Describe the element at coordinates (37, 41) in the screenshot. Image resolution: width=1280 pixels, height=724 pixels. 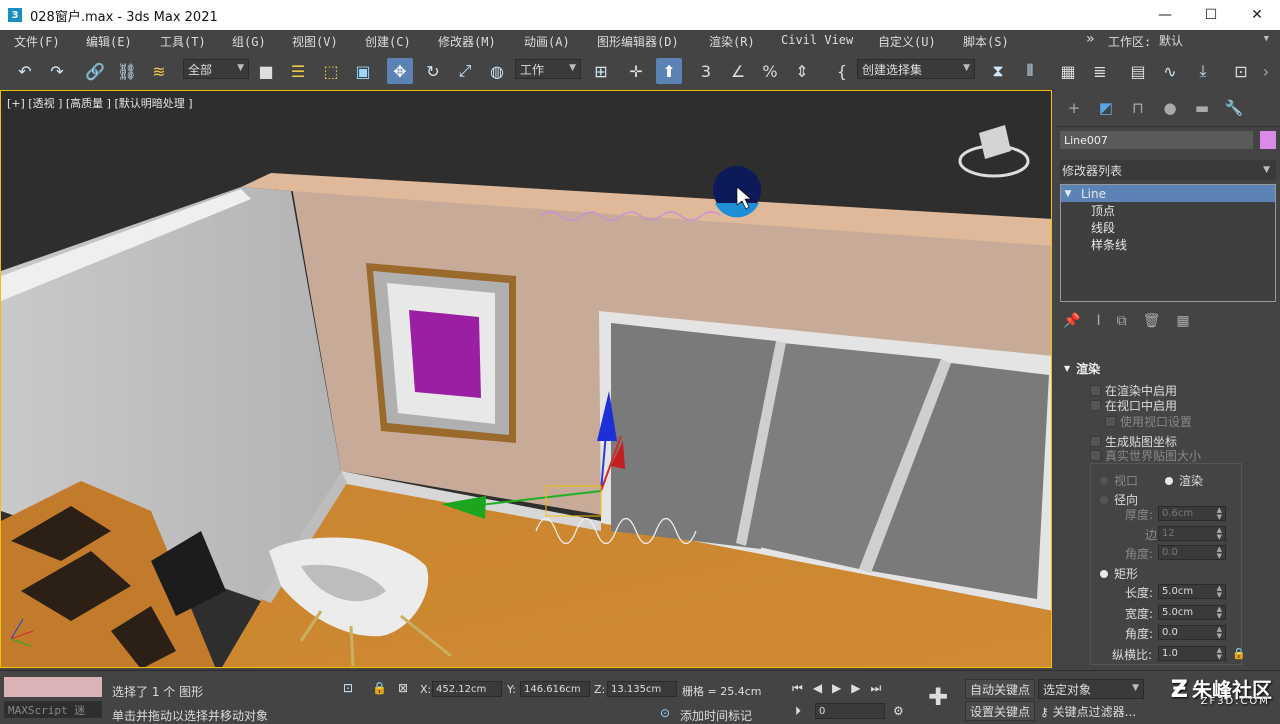
I see `menu-file: 文件(F)` at that location.